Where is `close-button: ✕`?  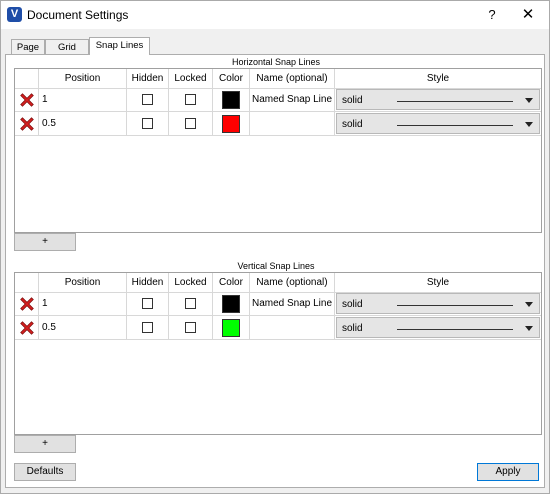 close-button: ✕ is located at coordinates (528, 15).